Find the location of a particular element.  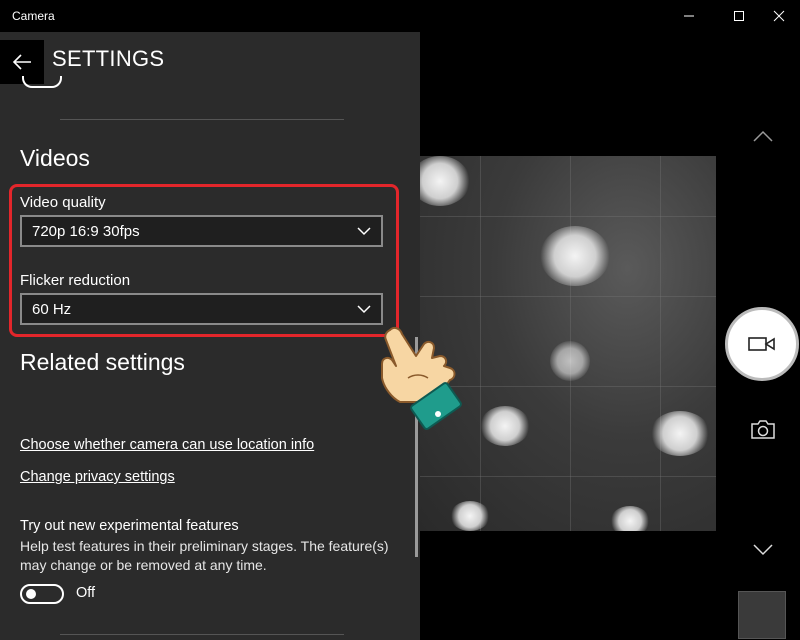

close-button is located at coordinates (778, 16).